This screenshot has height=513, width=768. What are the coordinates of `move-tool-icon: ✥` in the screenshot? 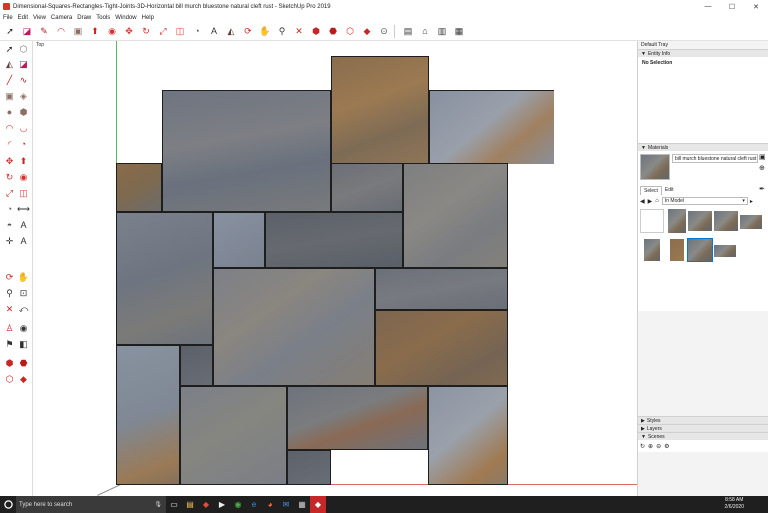 It's located at (129, 31).